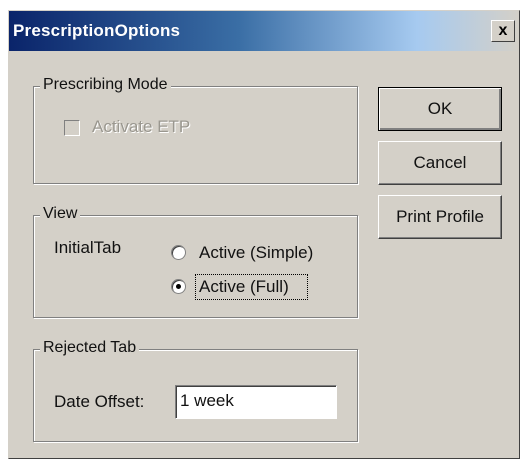  I want to click on date-offset-input: 1 week, so click(256, 402).